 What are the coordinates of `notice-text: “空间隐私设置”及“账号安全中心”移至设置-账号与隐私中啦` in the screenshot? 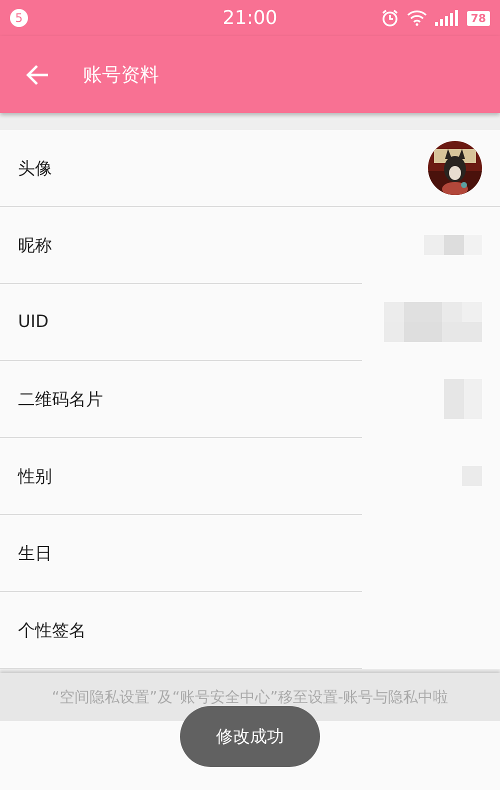 It's located at (250, 697).